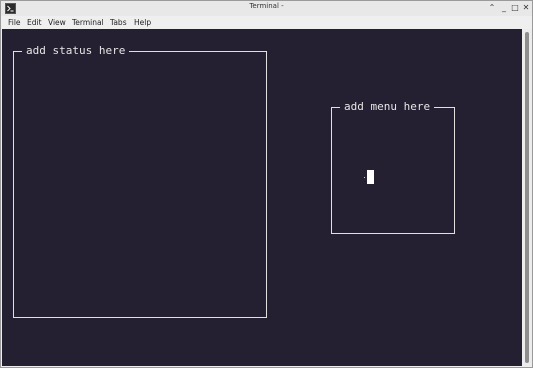  Describe the element at coordinates (526, 7) in the screenshot. I see `close-button: ✕` at that location.